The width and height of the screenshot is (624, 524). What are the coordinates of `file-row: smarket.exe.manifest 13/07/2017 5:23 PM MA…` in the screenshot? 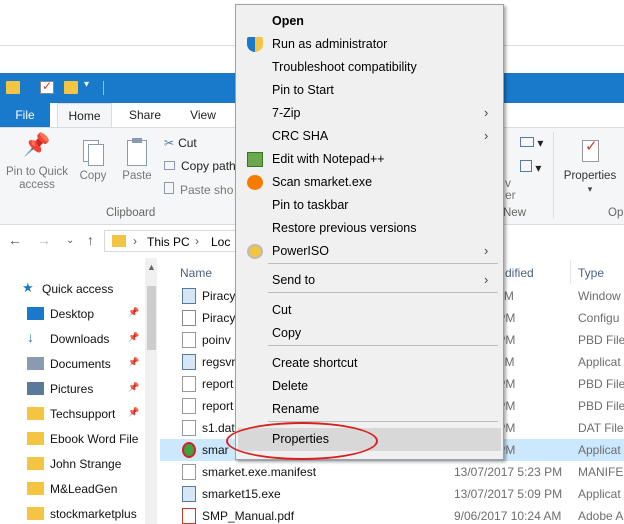 It's located at (392, 472).